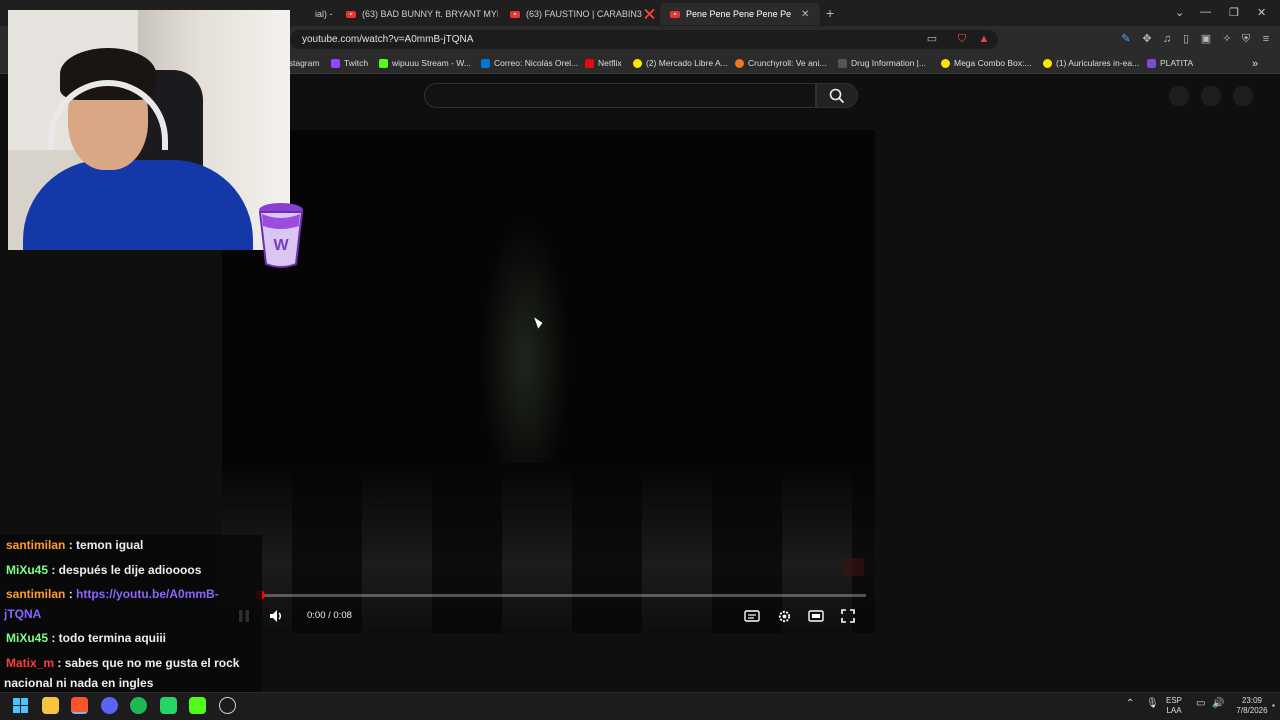 The height and width of the screenshot is (720, 1280). Describe the element at coordinates (1147, 39) in the screenshot. I see `puzzle-icon: ✥` at that location.